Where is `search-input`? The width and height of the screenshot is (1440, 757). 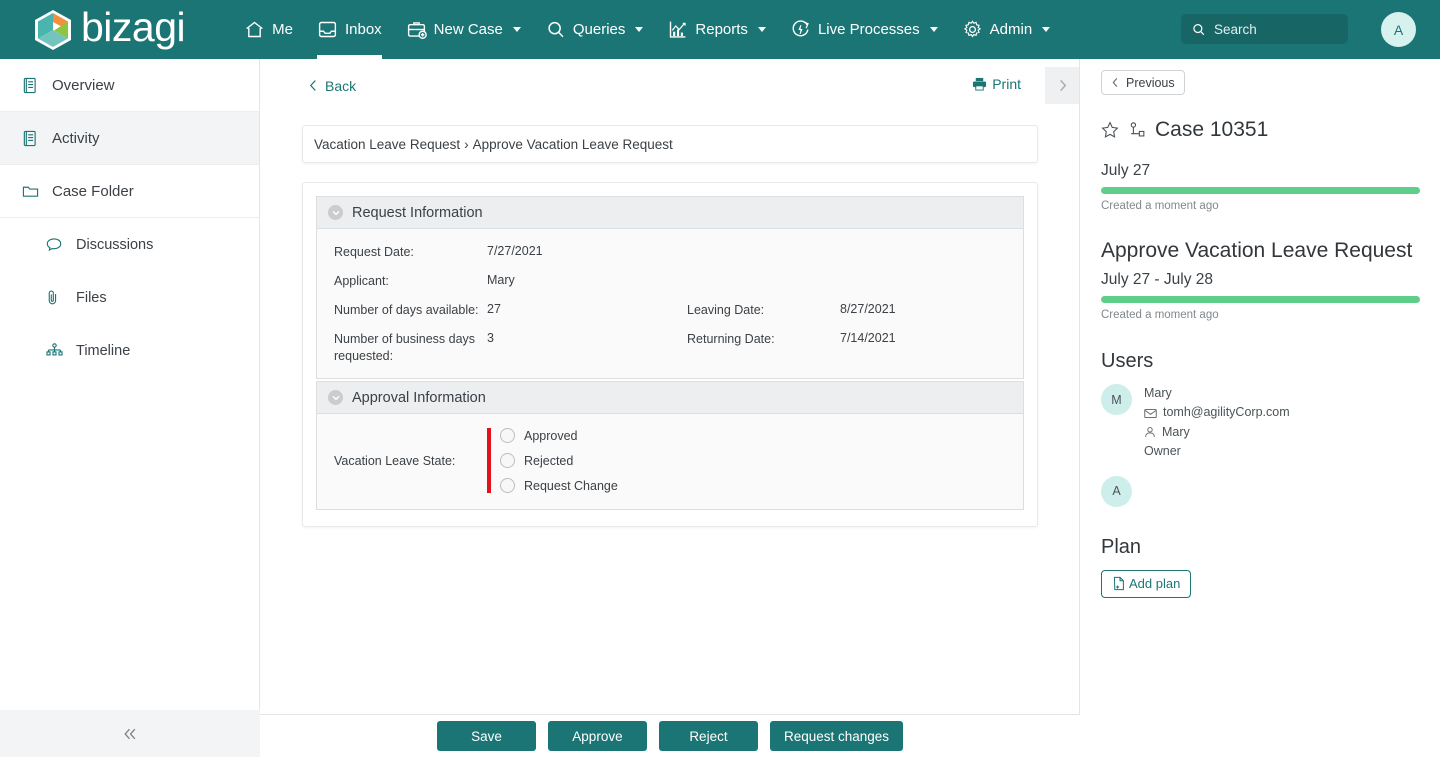 search-input is located at coordinates (1274, 29).